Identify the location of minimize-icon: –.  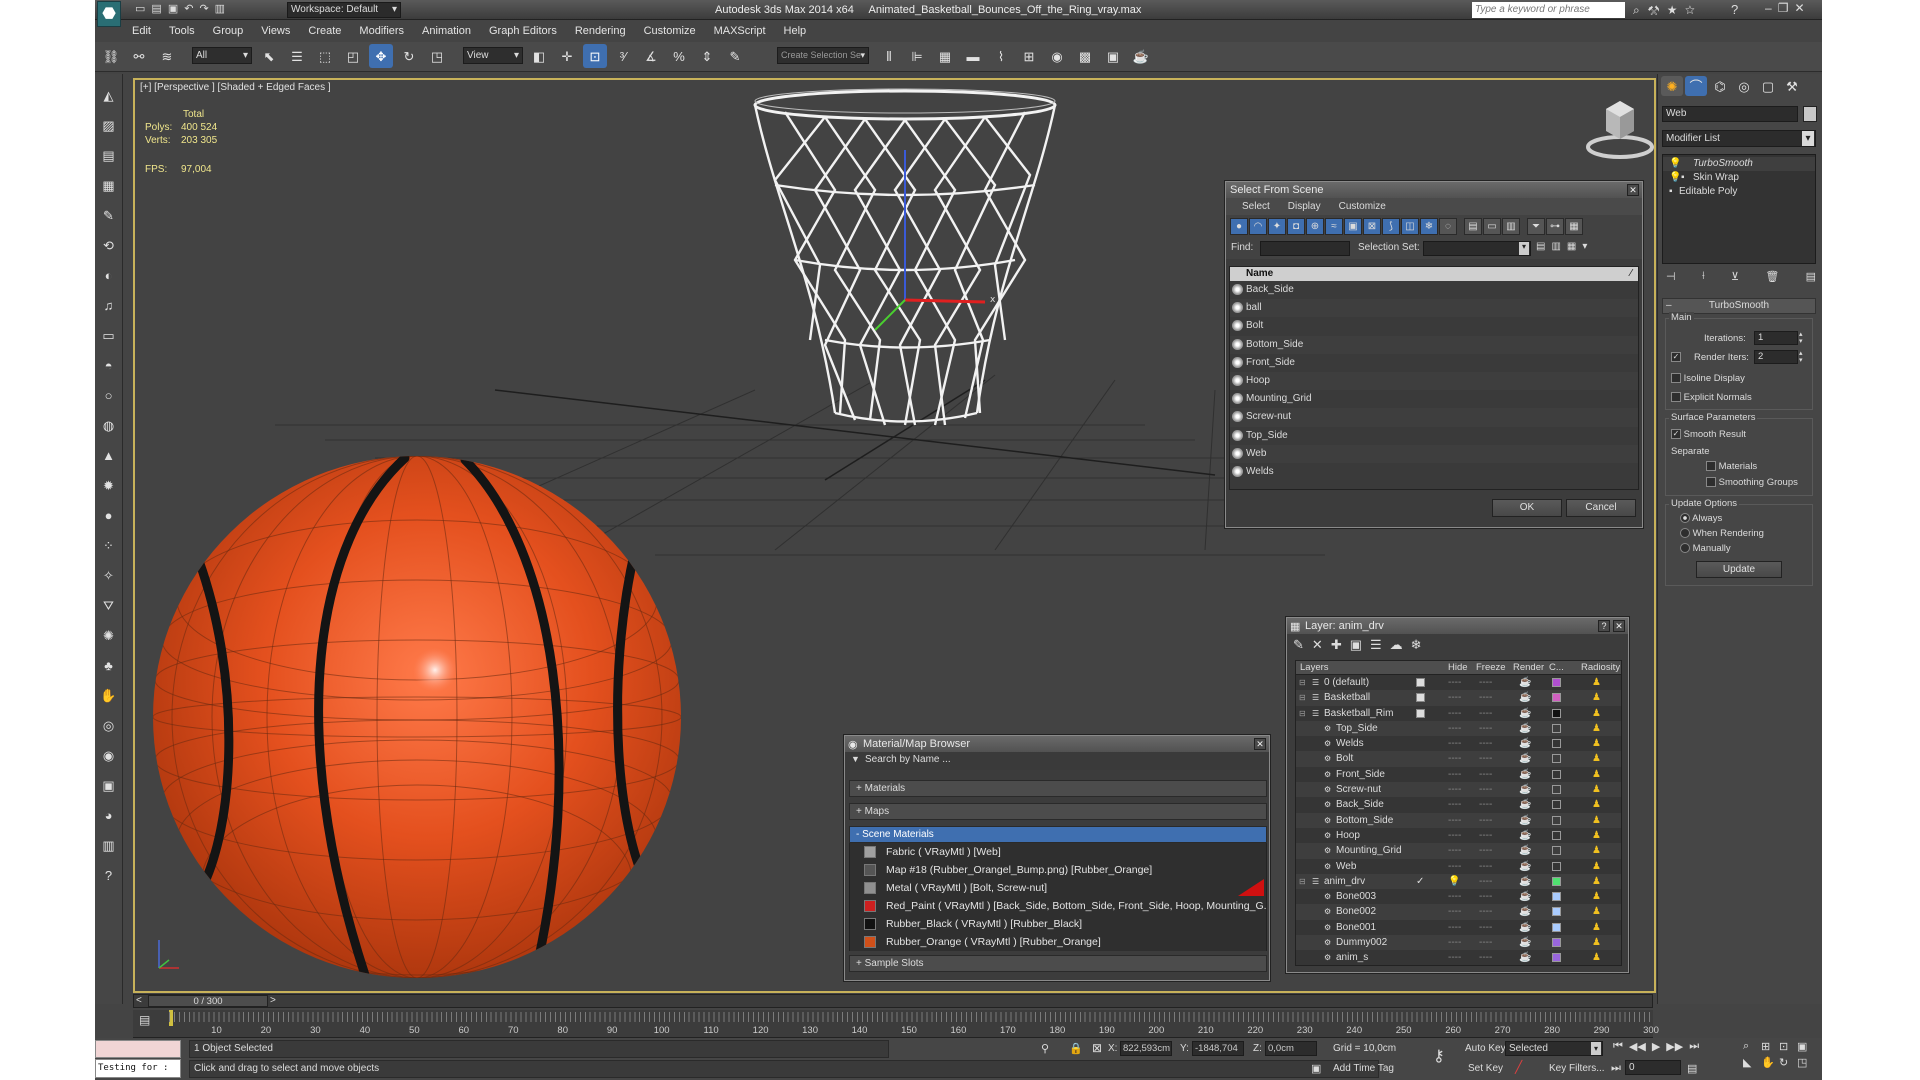
(1771, 8).